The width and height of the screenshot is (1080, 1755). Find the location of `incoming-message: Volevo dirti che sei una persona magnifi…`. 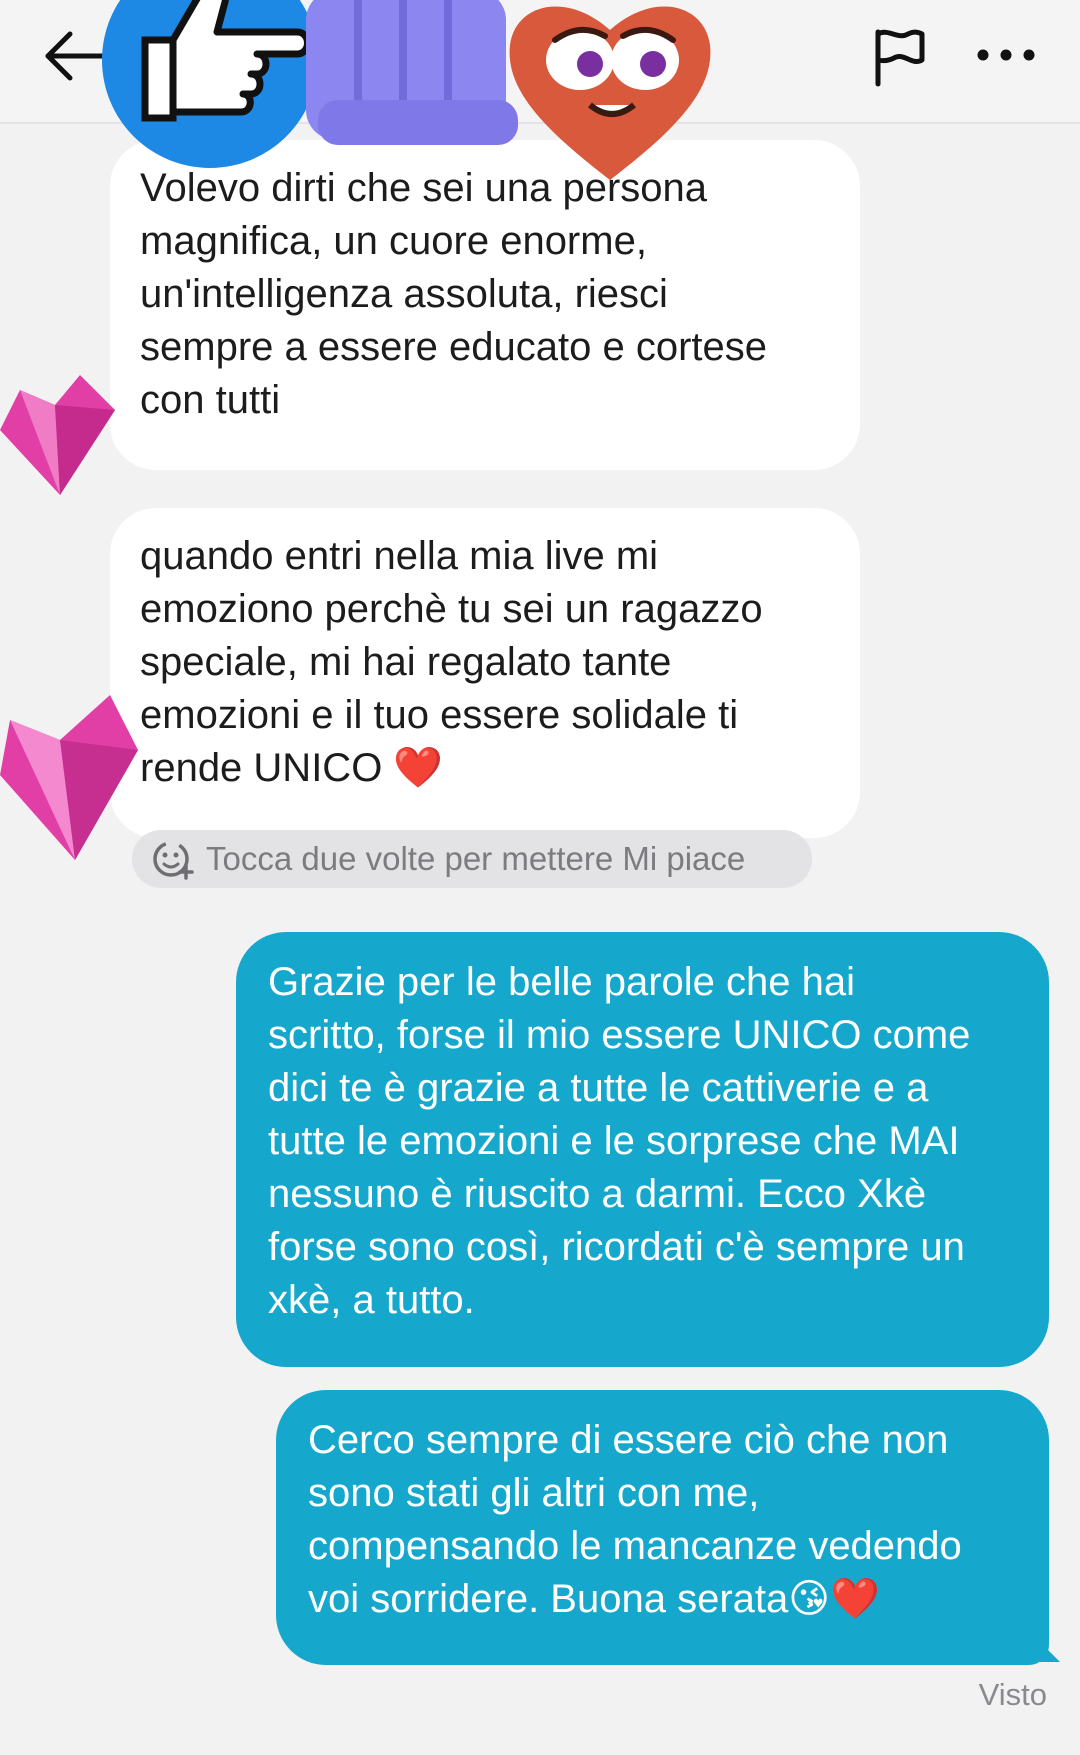

incoming-message: Volevo dirti che sei una persona magnifi… is located at coordinates (485, 305).